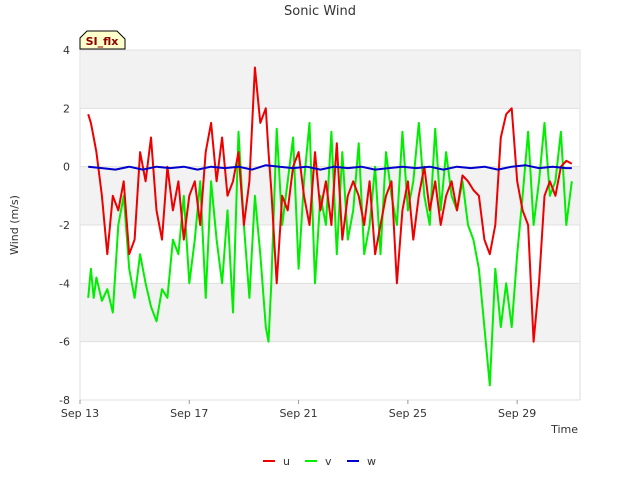 Image resolution: width=640 pixels, height=480 pixels. Describe the element at coordinates (80, 413) in the screenshot. I see `x-tick-label: Sep 13` at that location.